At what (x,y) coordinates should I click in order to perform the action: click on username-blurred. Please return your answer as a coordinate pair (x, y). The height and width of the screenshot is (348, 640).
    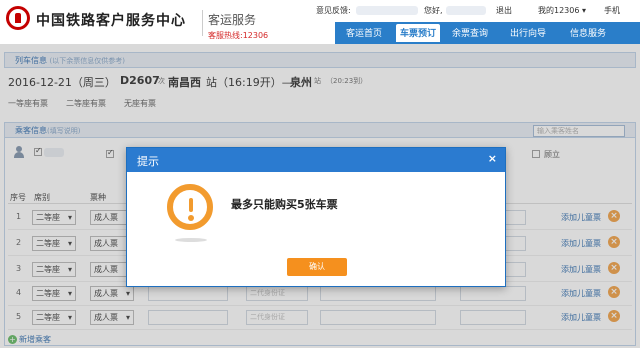
    Looking at the image, I should click on (466, 10).